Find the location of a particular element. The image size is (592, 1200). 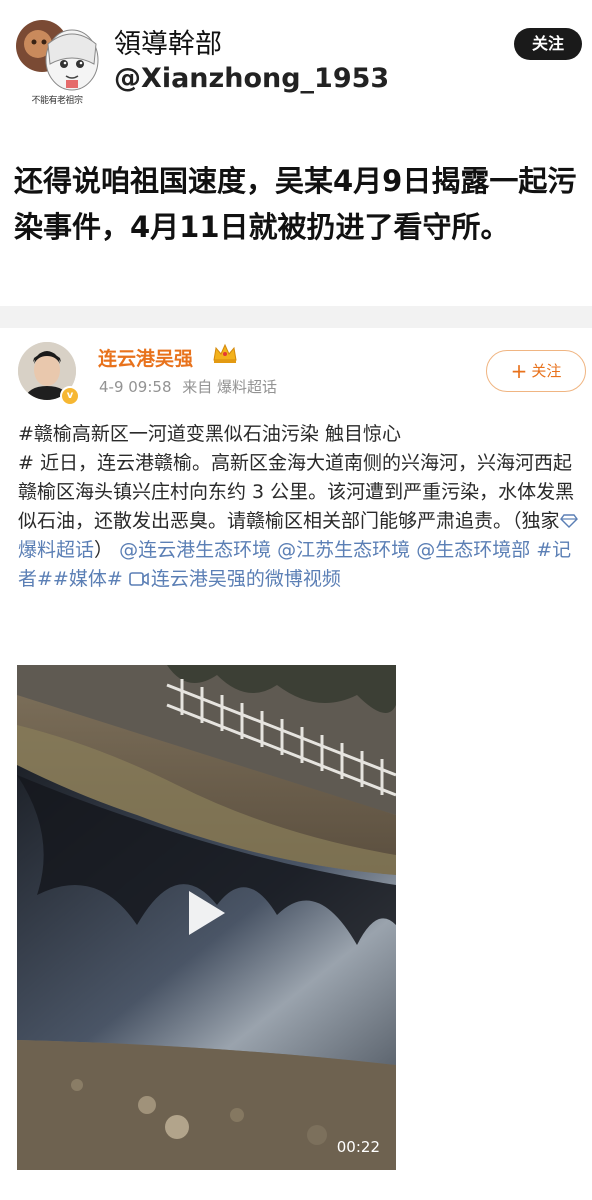

video-icon is located at coordinates (139, 579).